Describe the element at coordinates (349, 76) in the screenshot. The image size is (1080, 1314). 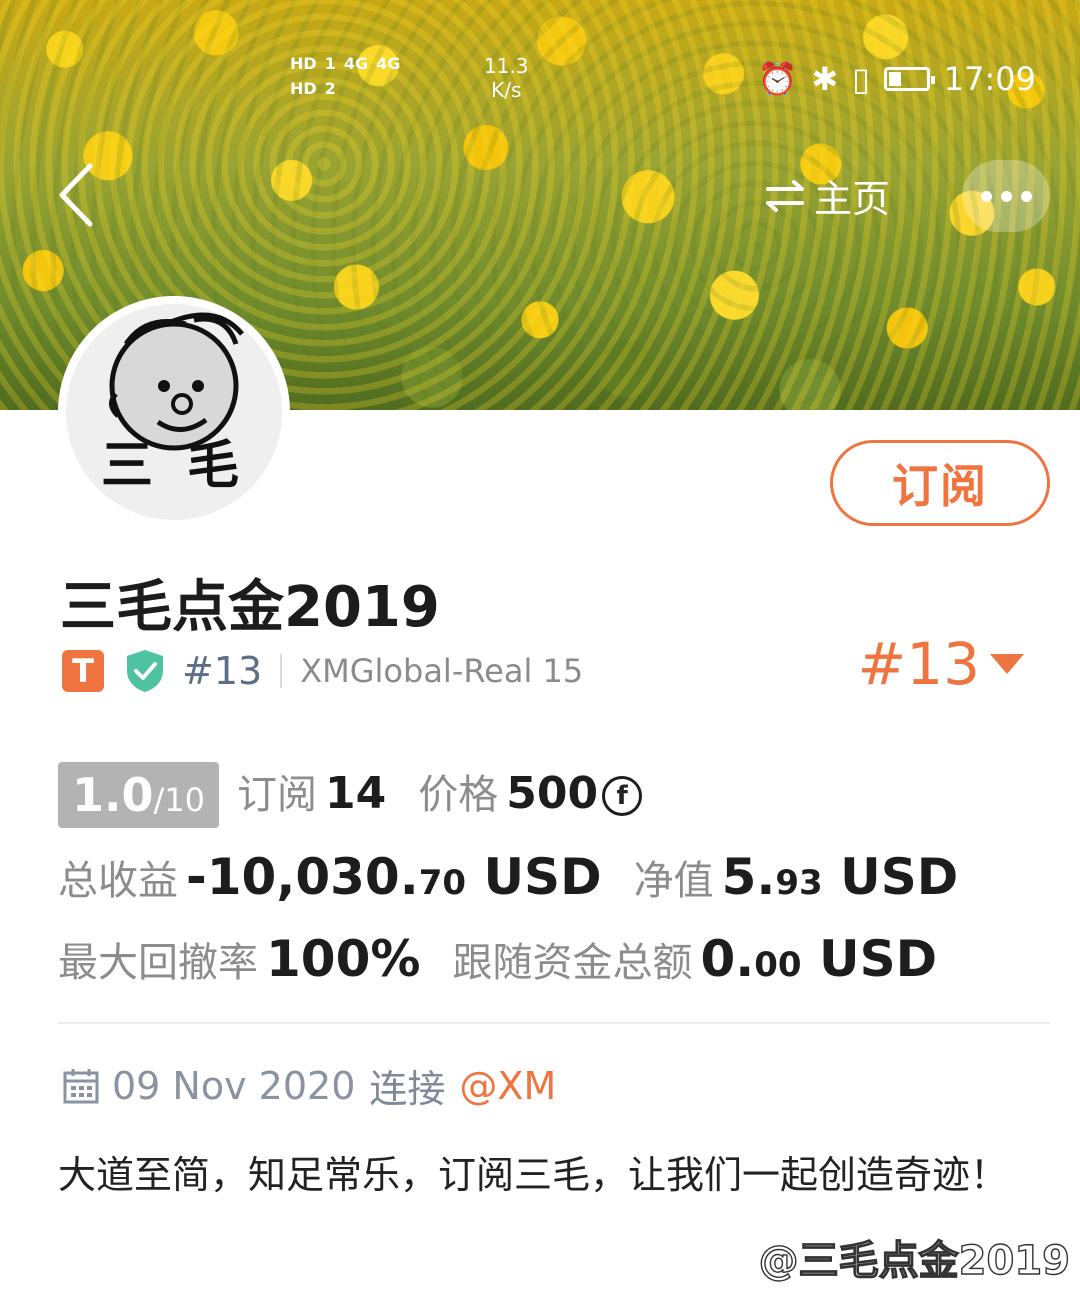
I see `signal-indicators: HD 1 4G 4G HD 2` at that location.